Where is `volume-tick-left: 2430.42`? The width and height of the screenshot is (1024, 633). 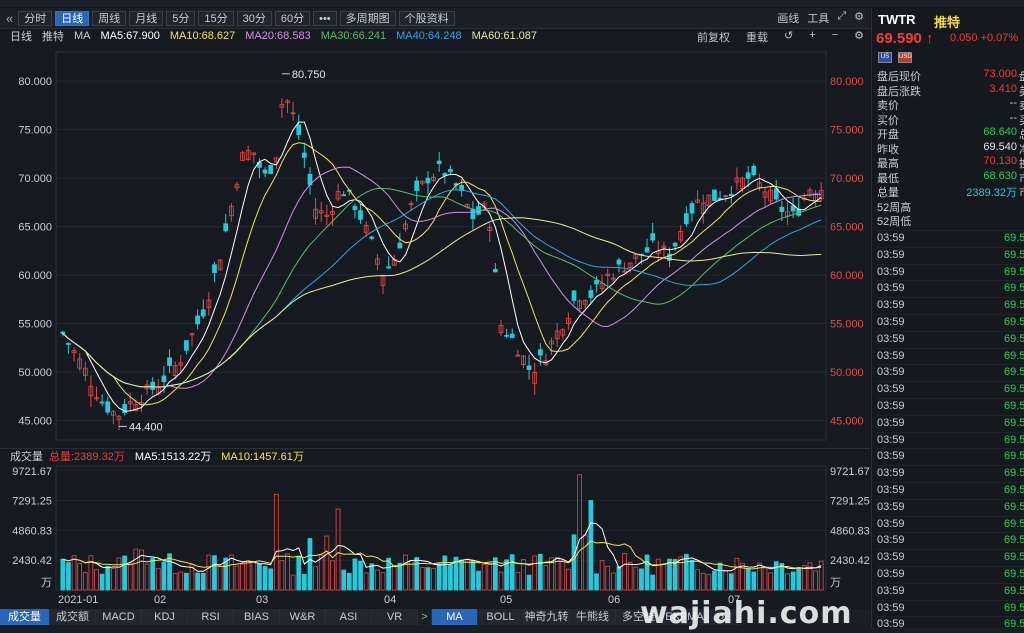
volume-tick-left: 2430.42 is located at coordinates (32, 561).